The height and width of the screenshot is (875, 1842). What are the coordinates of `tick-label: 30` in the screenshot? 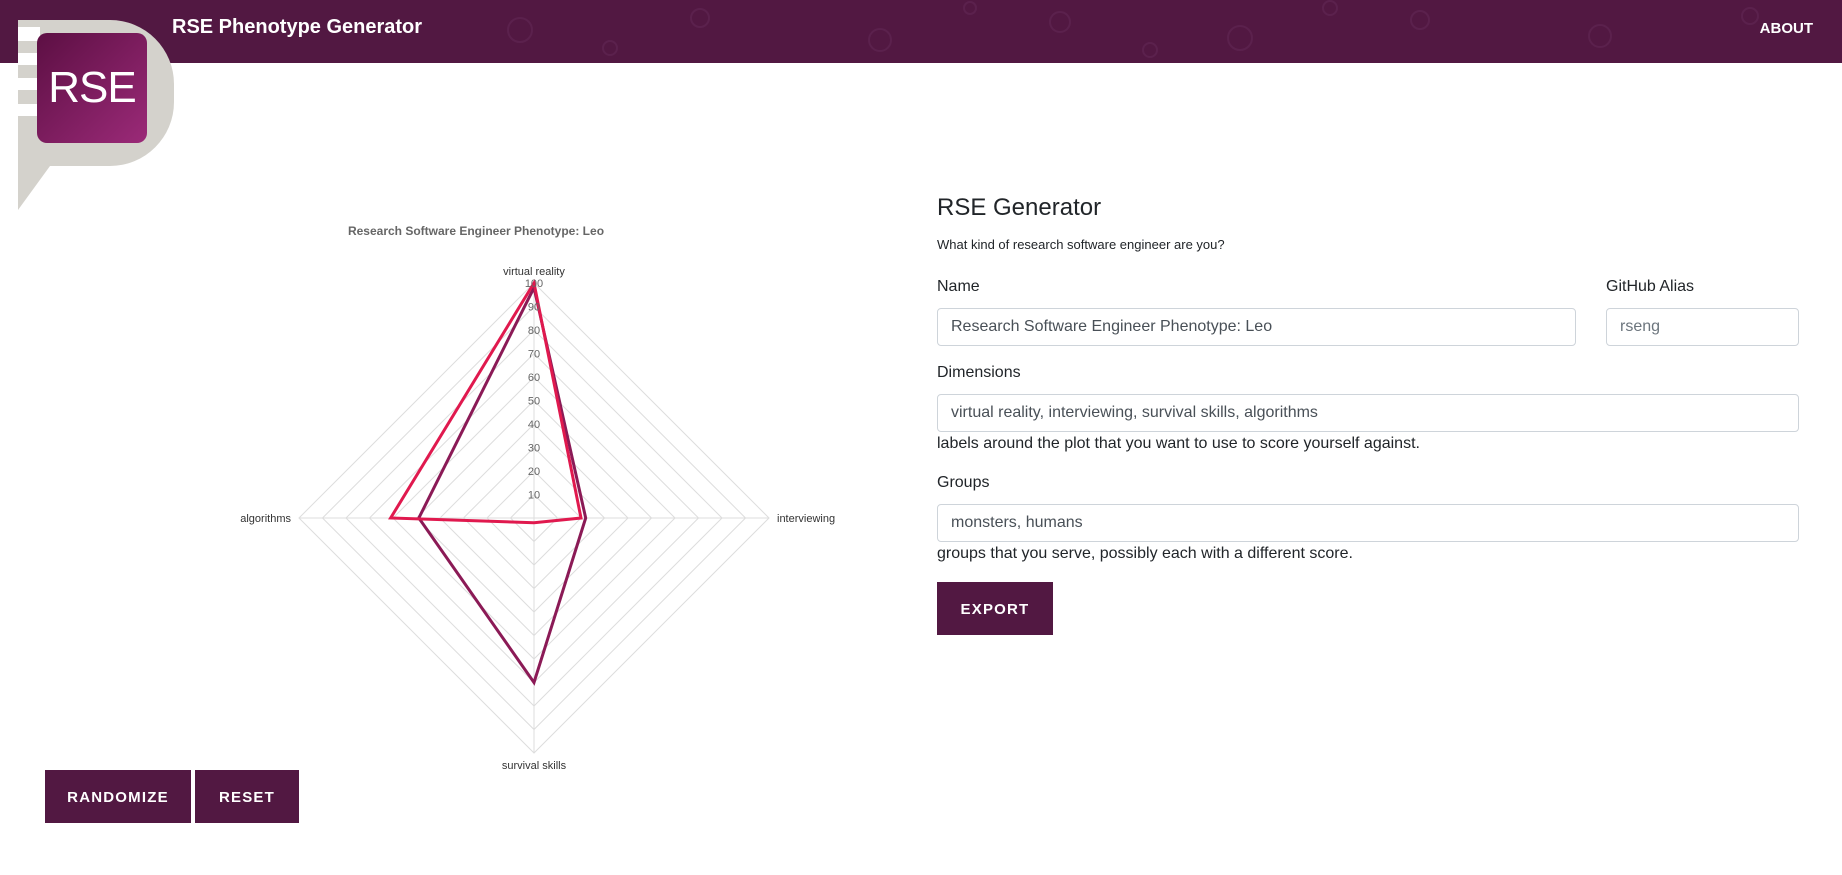 It's located at (534, 449).